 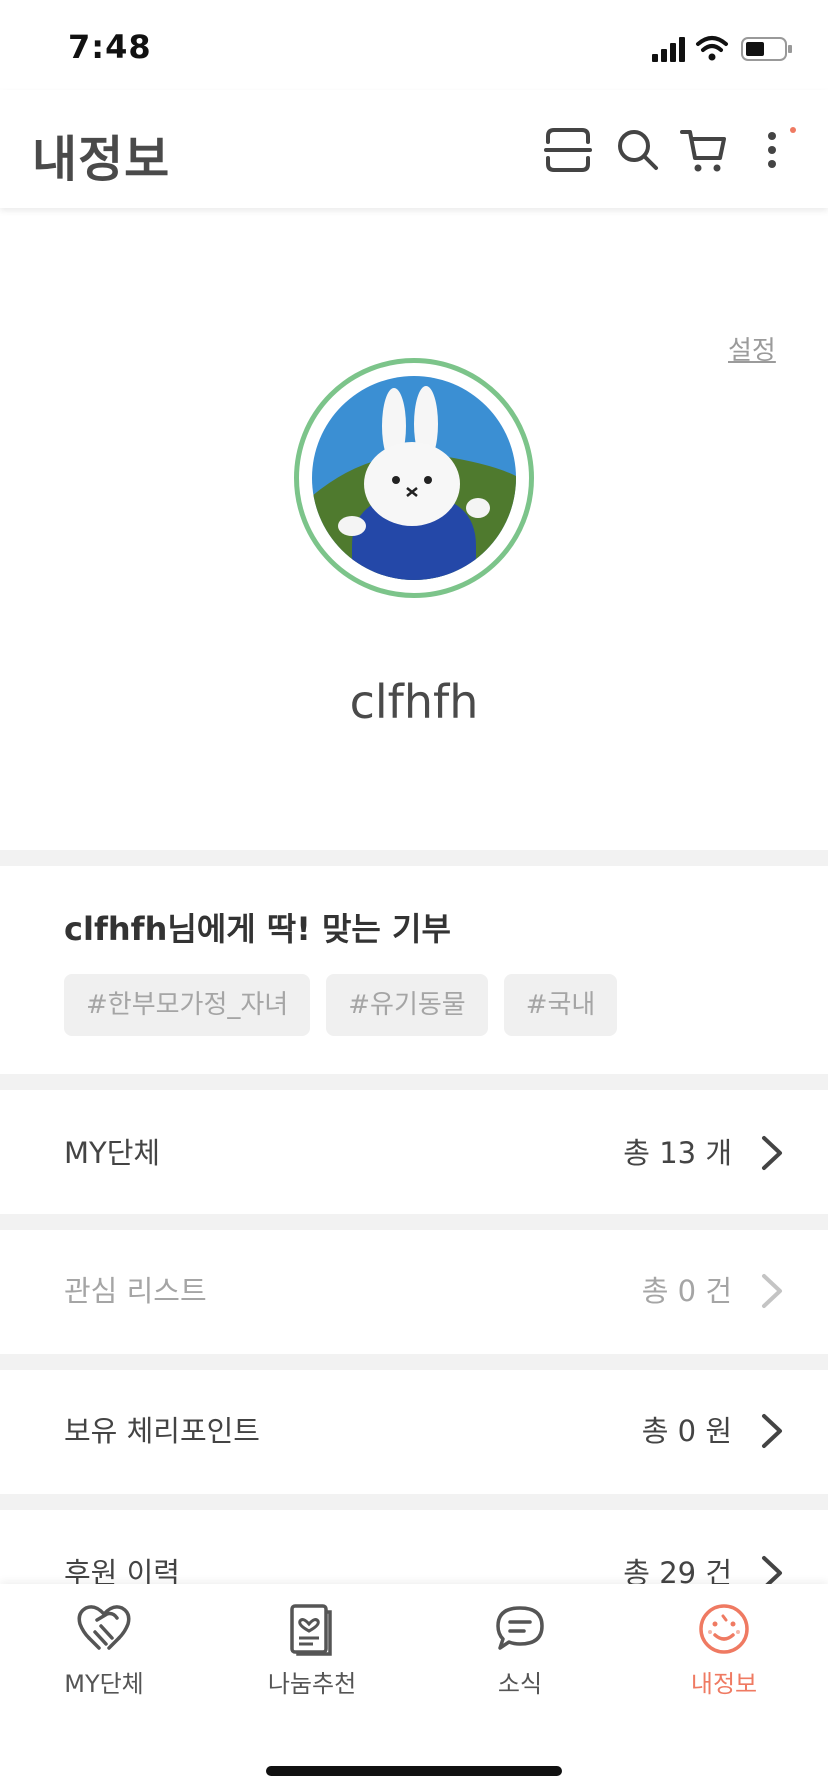 What do you see at coordinates (101, 159) in the screenshot?
I see `page-title: 내정보` at bounding box center [101, 159].